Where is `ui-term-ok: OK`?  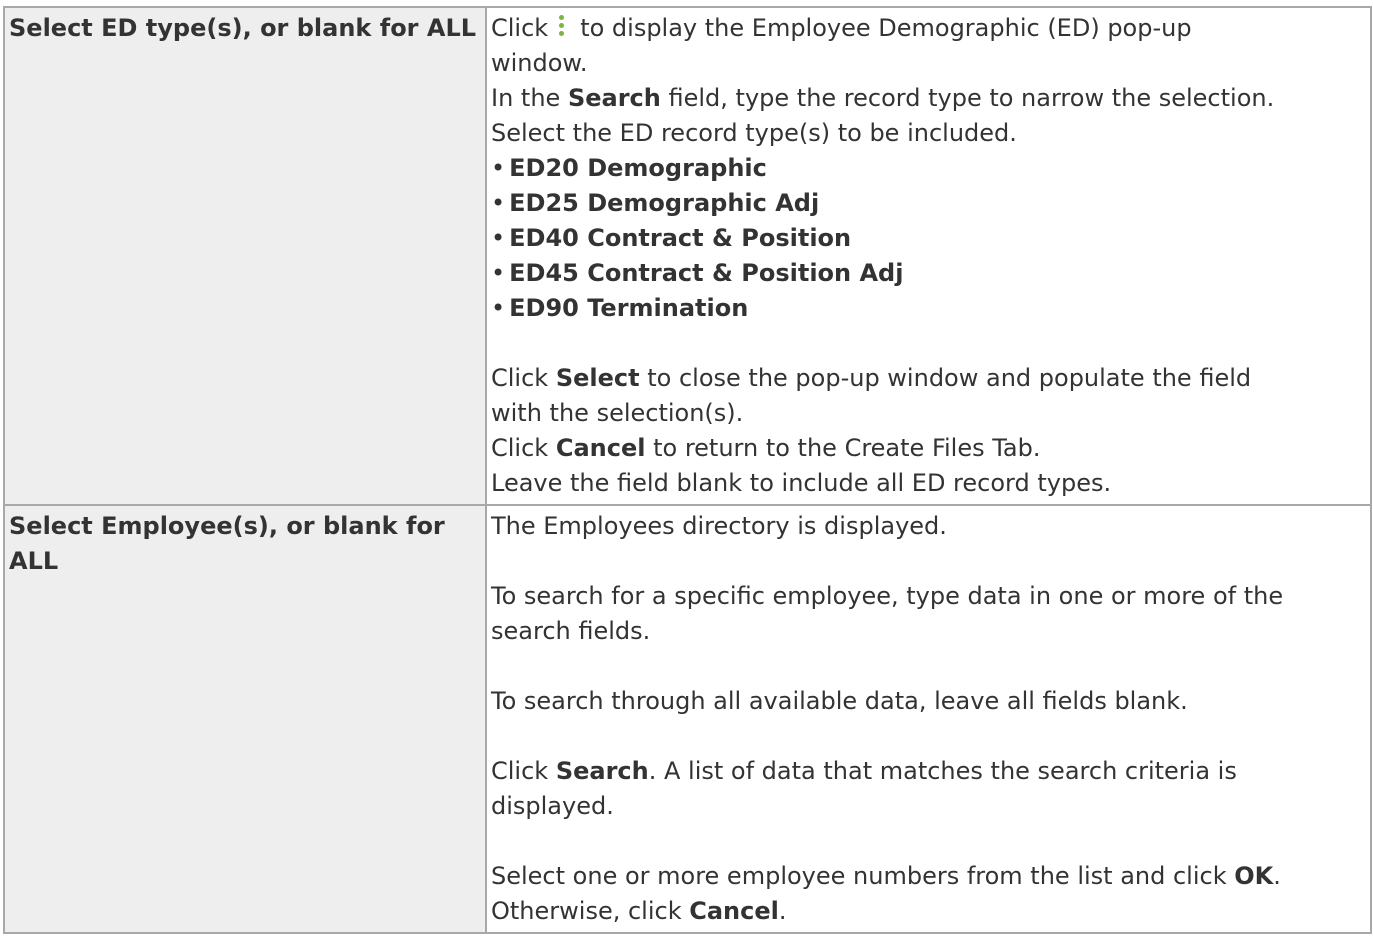 ui-term-ok: OK is located at coordinates (1254, 876).